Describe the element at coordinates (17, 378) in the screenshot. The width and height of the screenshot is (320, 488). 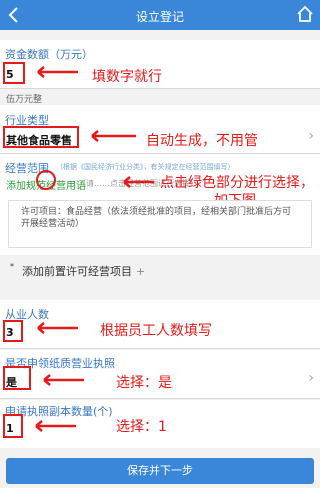
I see `paper-license-highlight-box` at that location.